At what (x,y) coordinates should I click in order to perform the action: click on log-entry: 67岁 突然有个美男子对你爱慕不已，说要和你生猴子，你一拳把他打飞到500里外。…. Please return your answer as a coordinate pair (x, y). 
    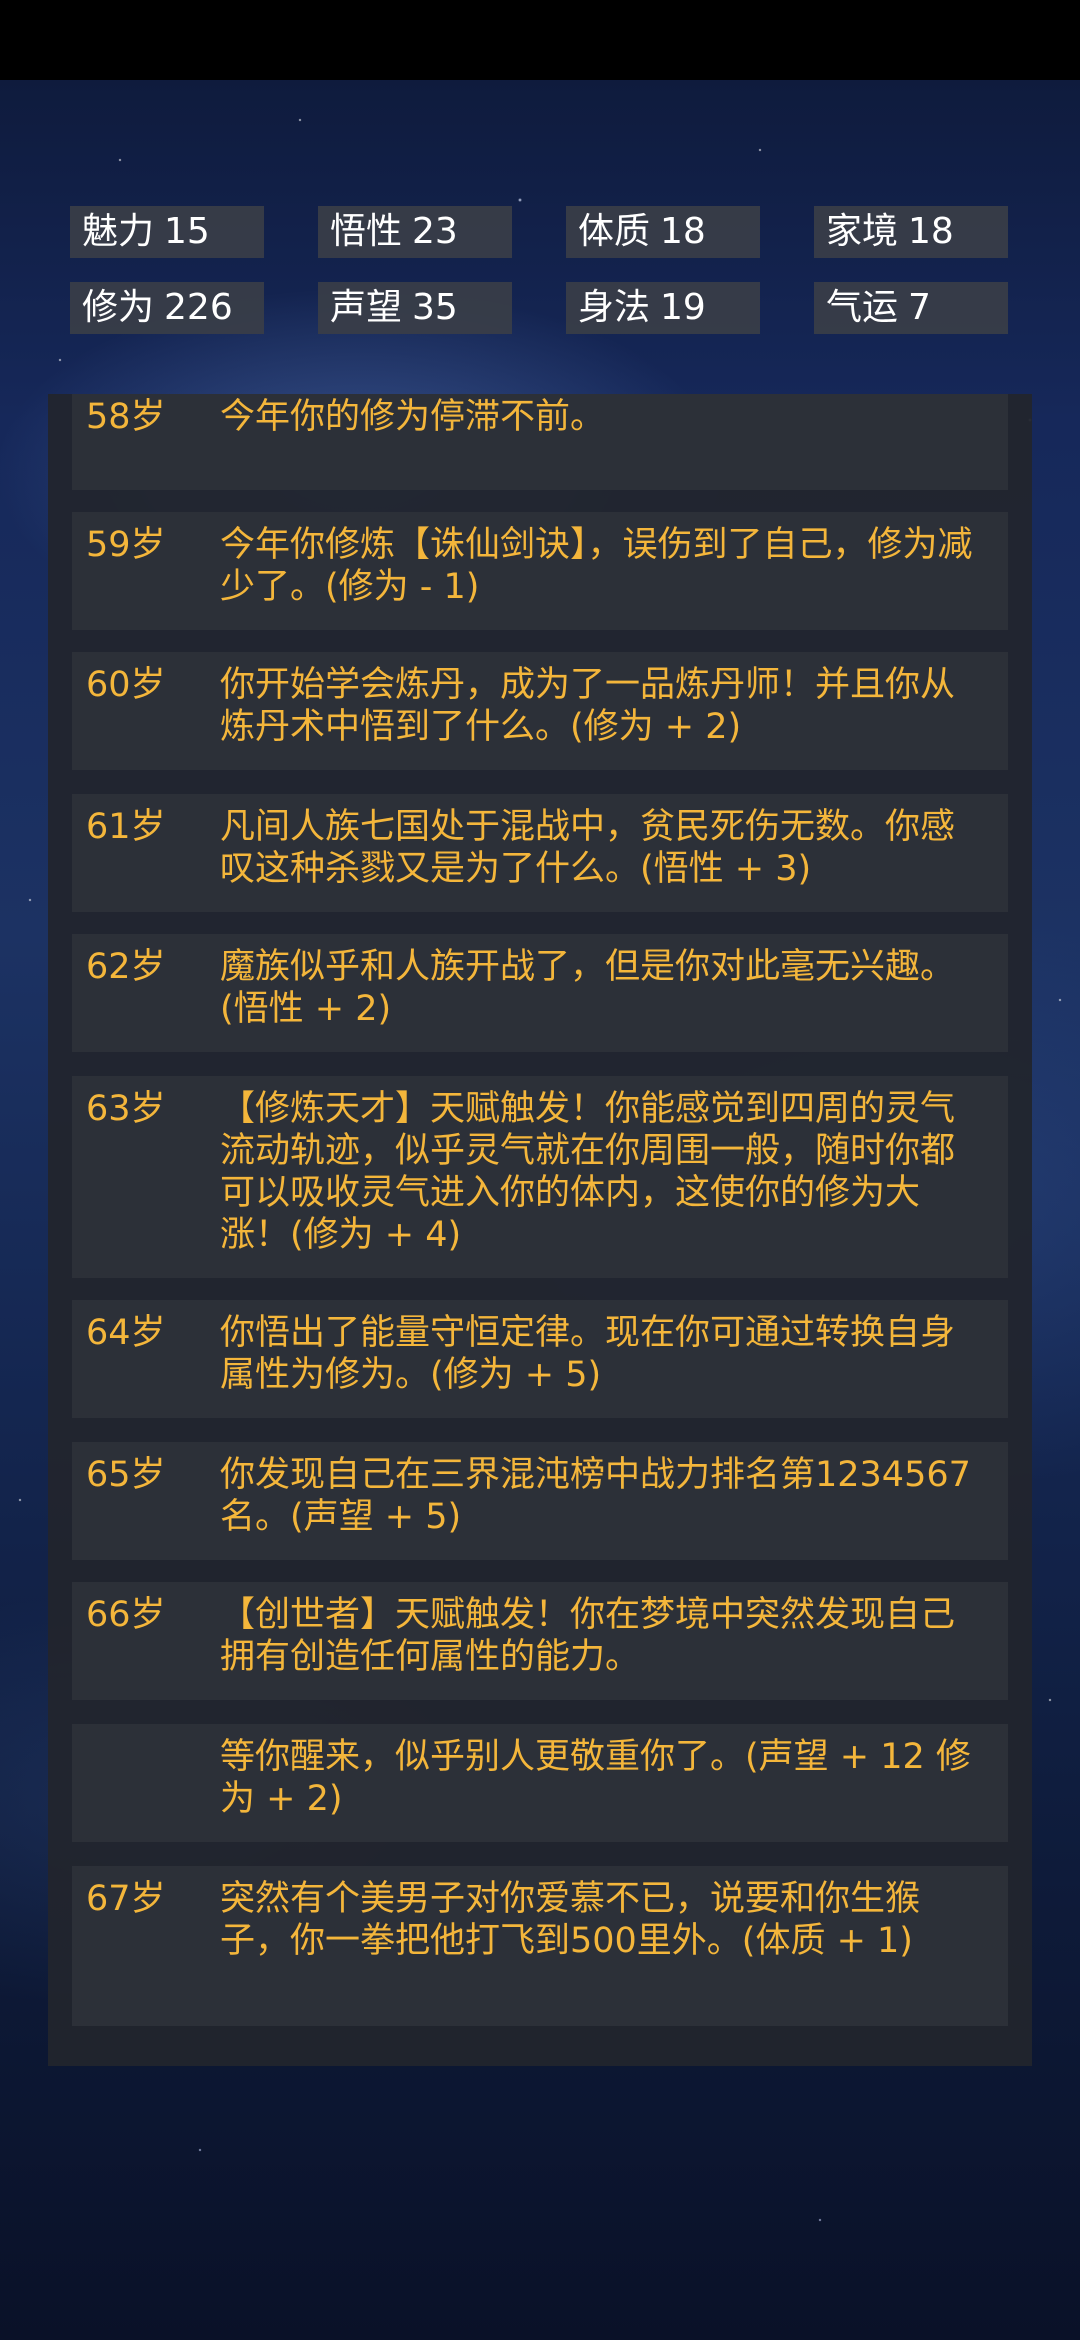
    Looking at the image, I should click on (540, 1946).